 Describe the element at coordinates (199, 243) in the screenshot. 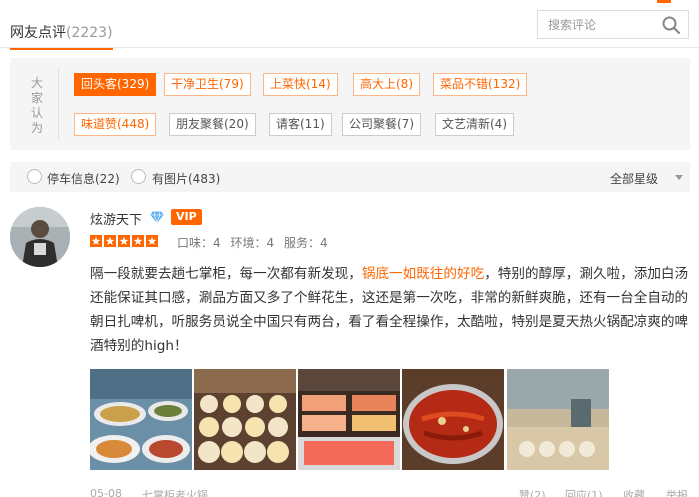

I see `taste-score: 口味：4` at that location.